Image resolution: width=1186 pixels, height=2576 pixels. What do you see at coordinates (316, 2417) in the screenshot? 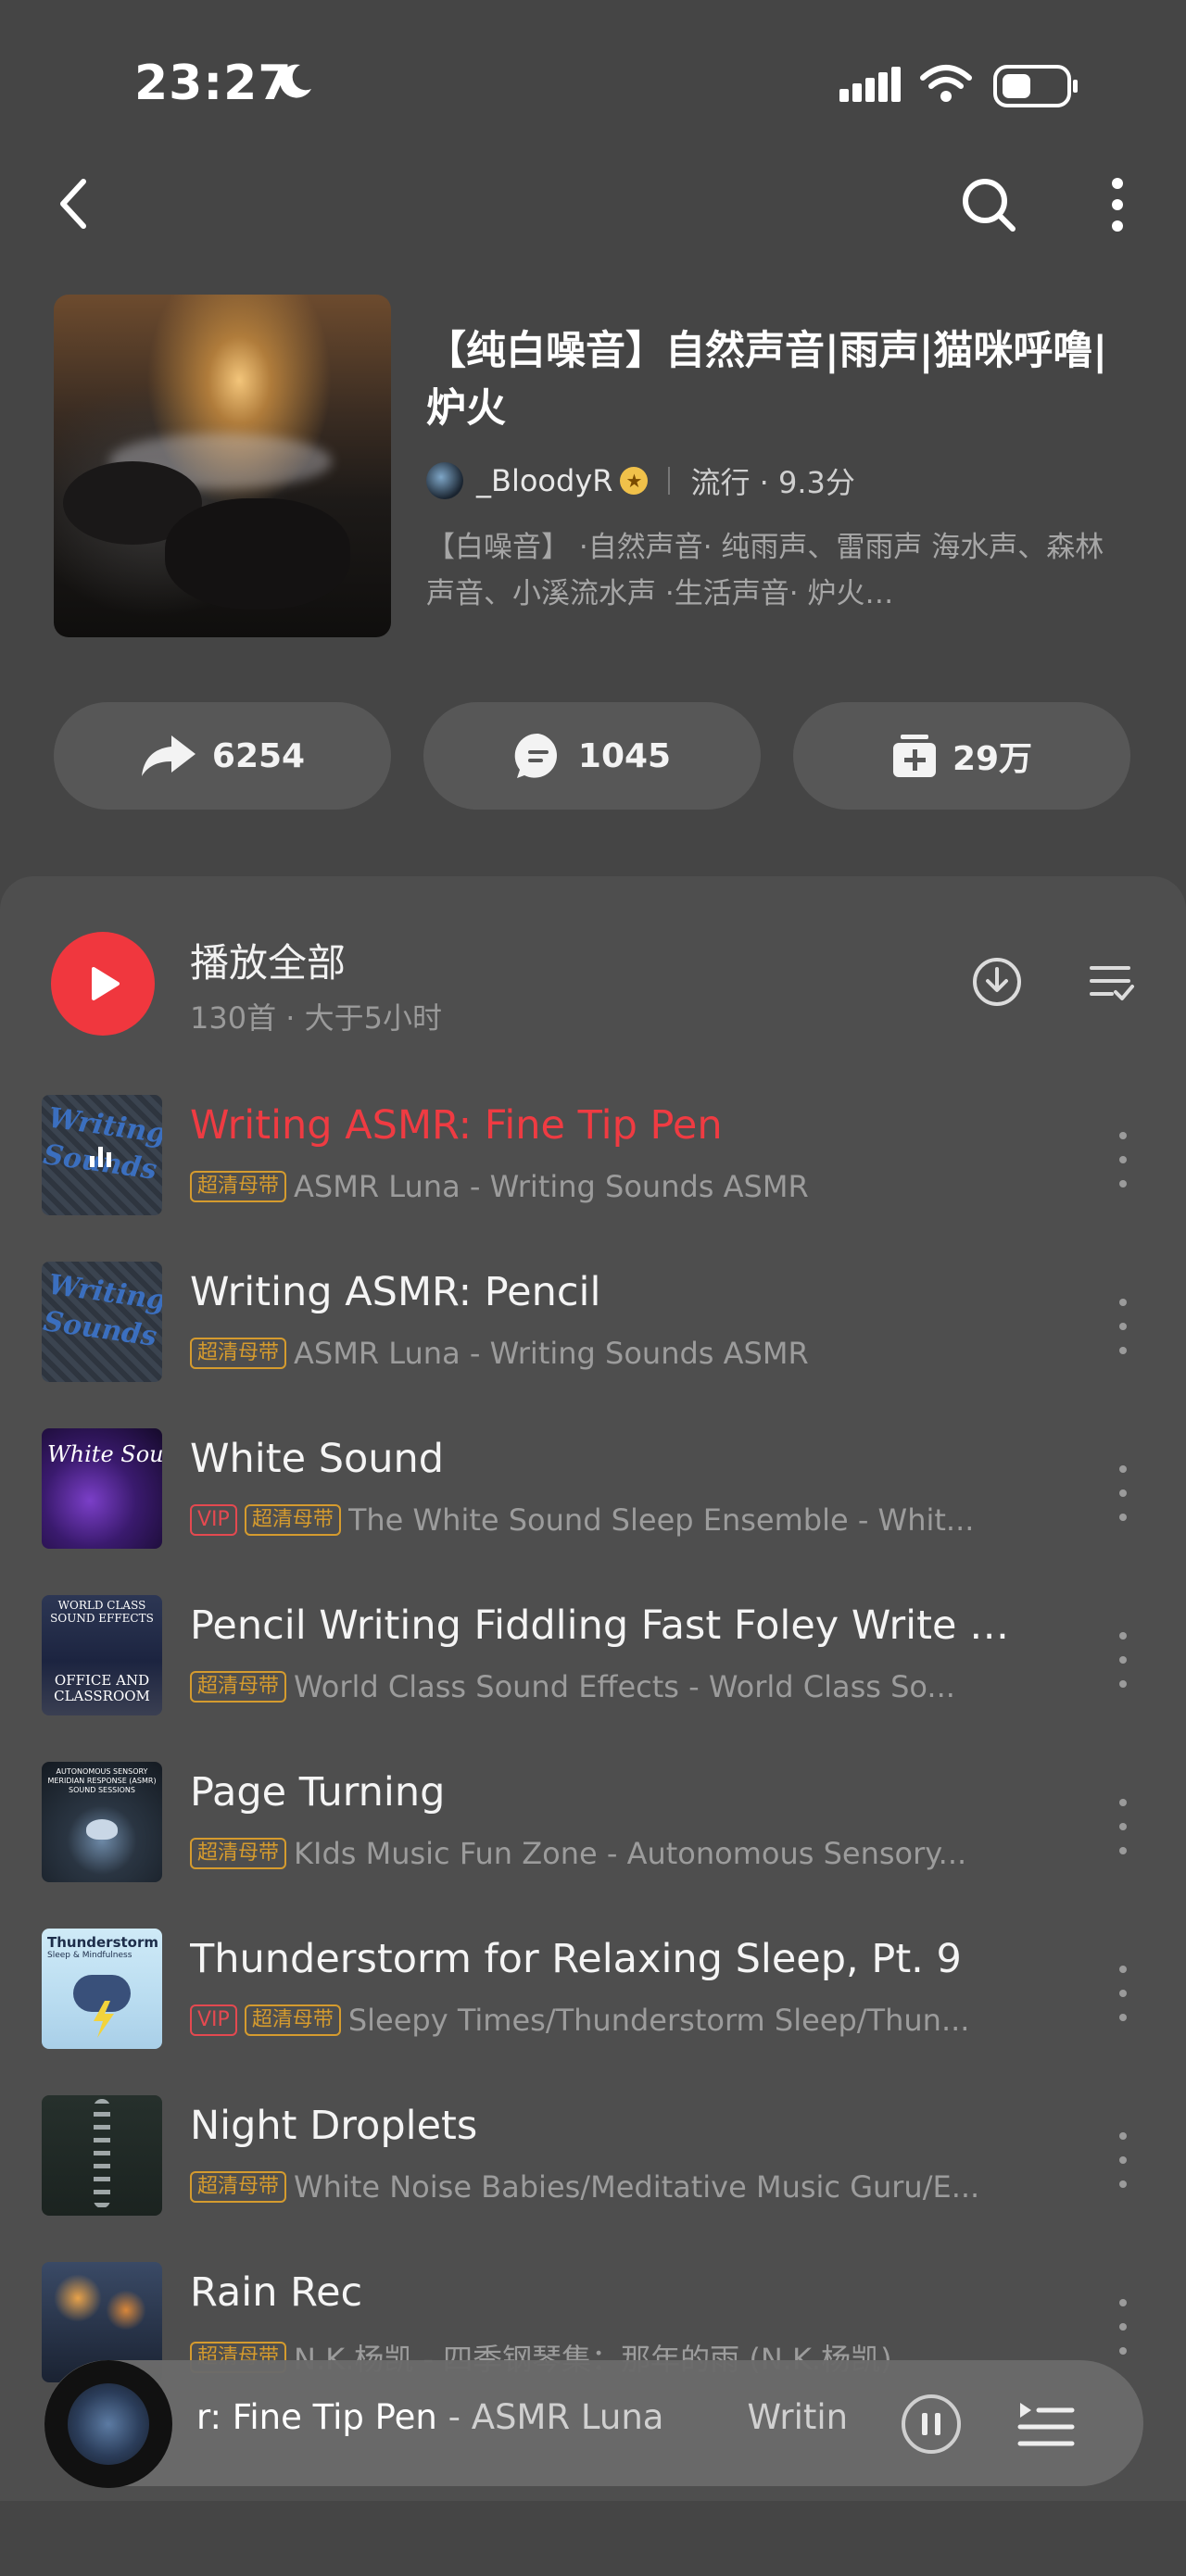
I see `mini-player-title: r: Fine Tip Pen` at bounding box center [316, 2417].